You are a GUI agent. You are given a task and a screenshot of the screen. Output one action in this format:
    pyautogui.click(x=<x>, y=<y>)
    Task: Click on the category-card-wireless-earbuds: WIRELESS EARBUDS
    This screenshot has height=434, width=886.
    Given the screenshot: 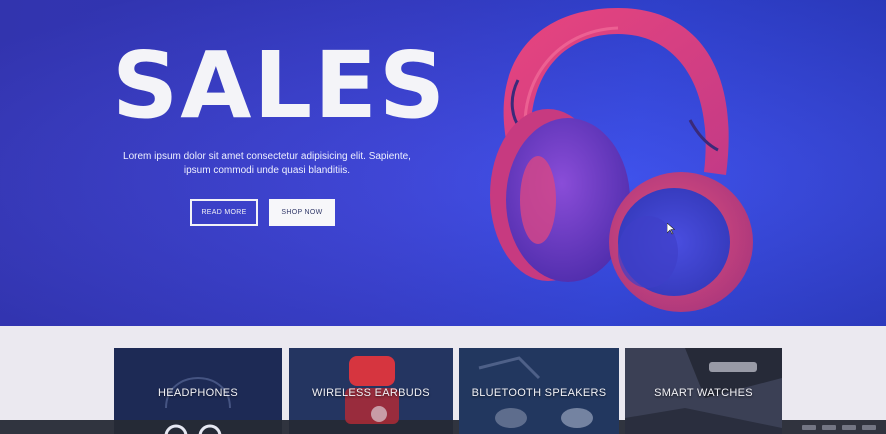 What is the action you would take?
    pyautogui.click(x=371, y=391)
    